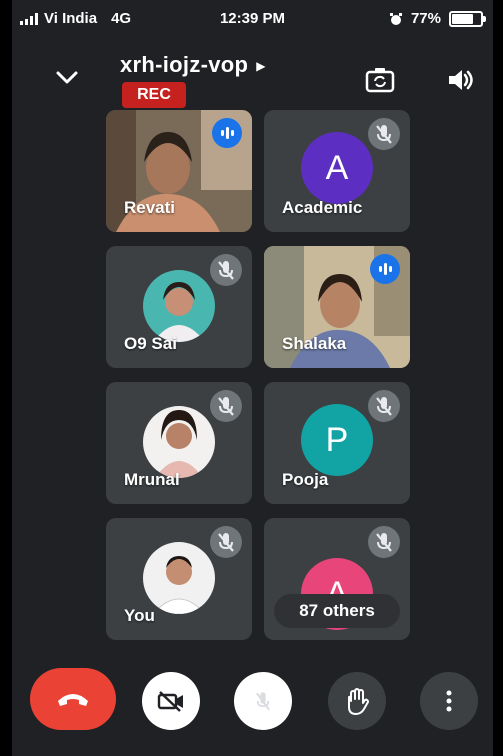 The height and width of the screenshot is (756, 503). I want to click on meeting-code-text: xrh-iojz-vop, so click(184, 64).